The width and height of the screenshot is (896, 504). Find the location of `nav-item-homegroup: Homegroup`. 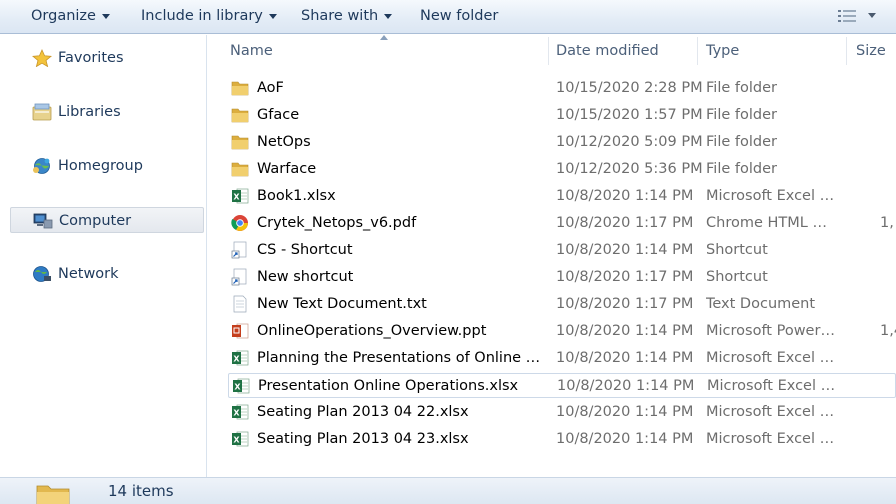

nav-item-homegroup: Homegroup is located at coordinates (107, 166).